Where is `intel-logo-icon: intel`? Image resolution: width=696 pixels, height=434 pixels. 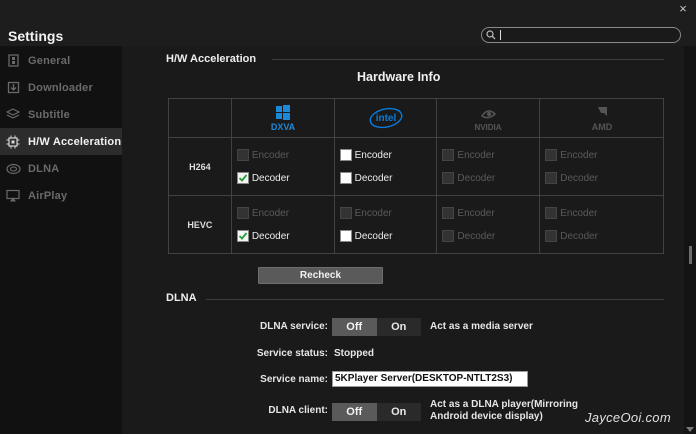
intel-logo-icon: intel is located at coordinates (385, 118).